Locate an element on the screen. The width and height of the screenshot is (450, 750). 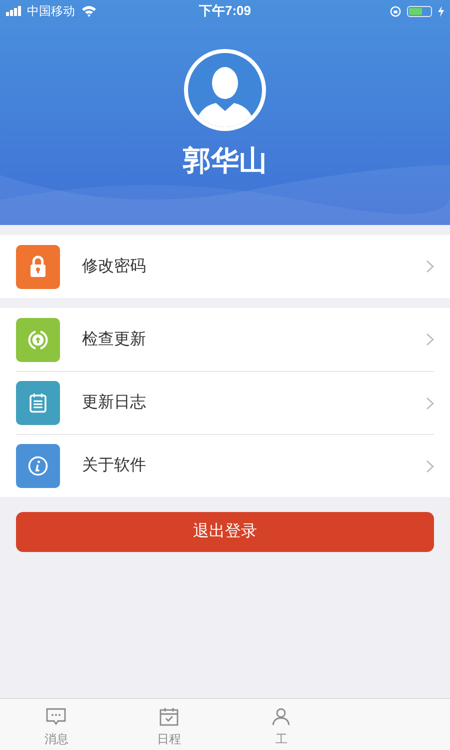
status-time: 下午7:09 is located at coordinates (225, 11).